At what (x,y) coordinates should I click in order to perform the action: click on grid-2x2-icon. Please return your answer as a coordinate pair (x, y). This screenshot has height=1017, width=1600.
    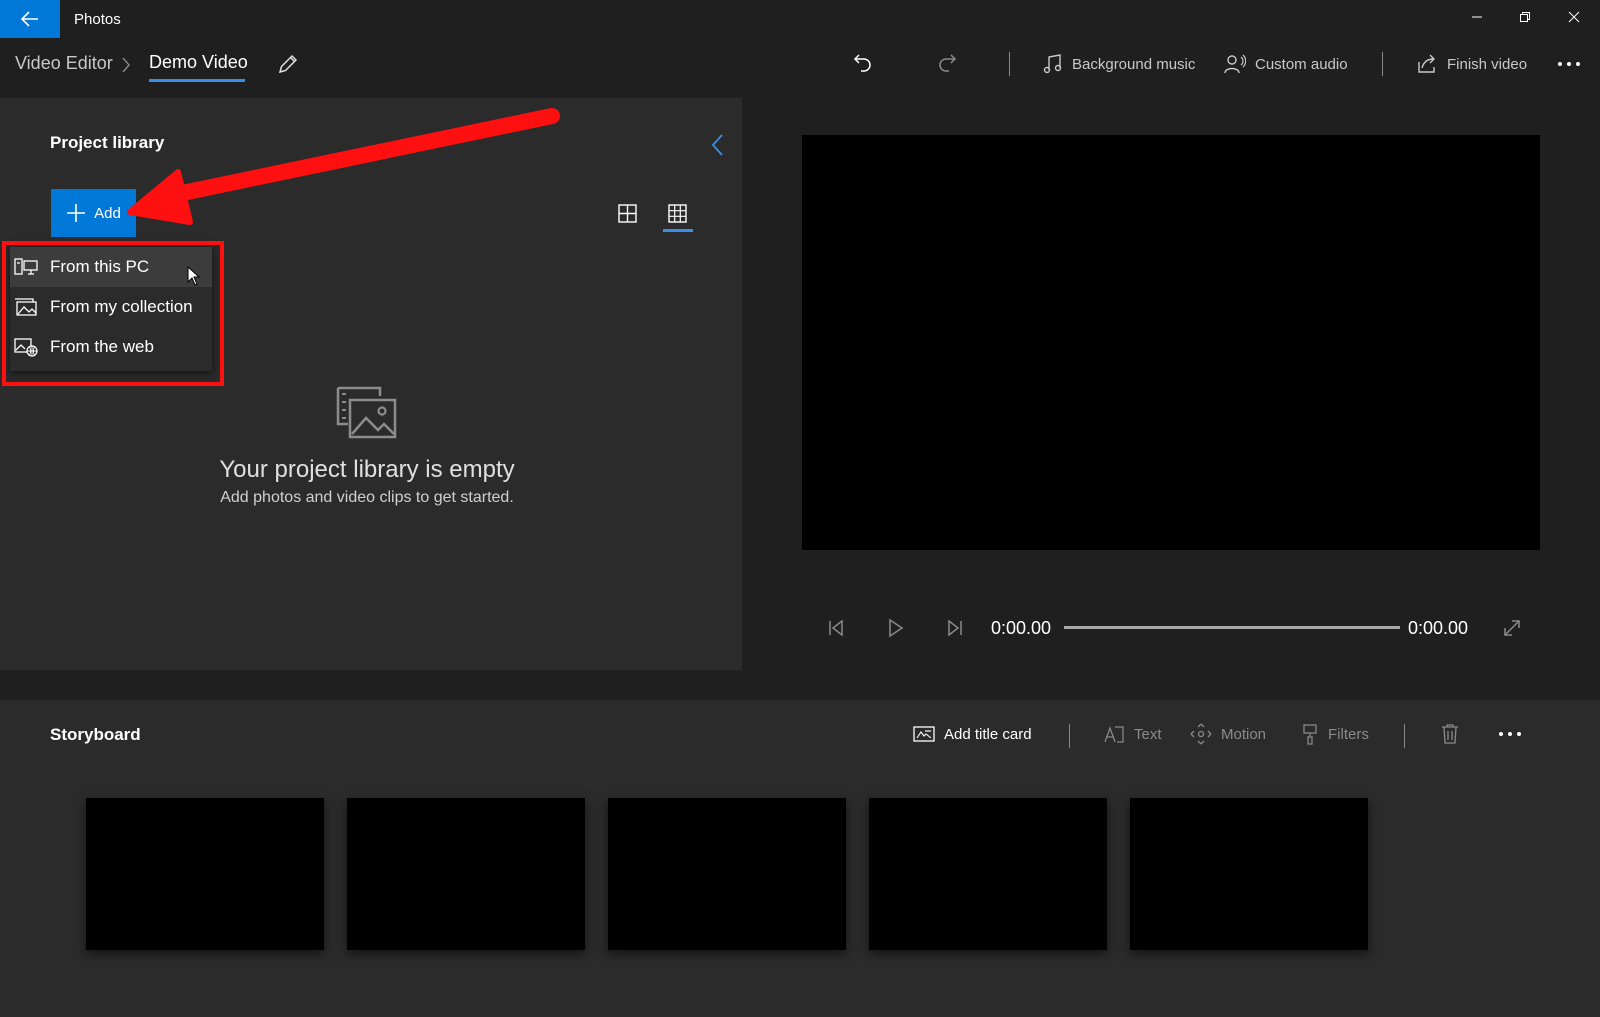
    Looking at the image, I should click on (627, 213).